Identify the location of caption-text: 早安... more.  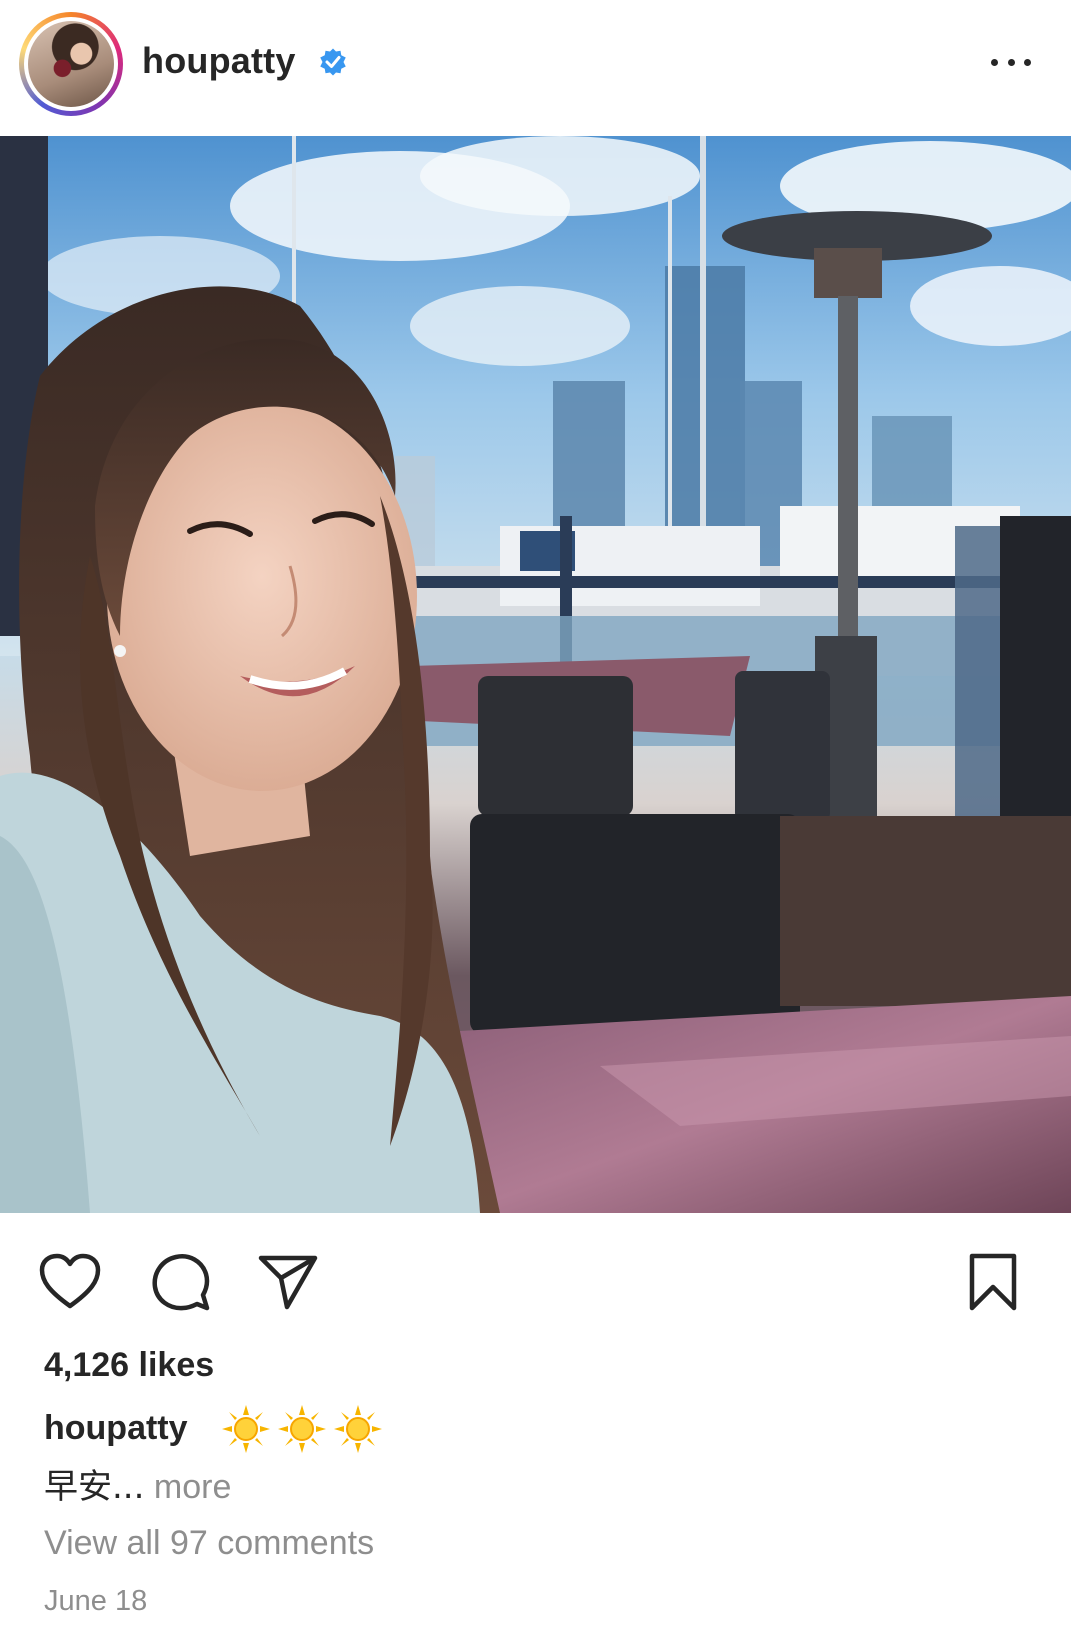
(137, 1483).